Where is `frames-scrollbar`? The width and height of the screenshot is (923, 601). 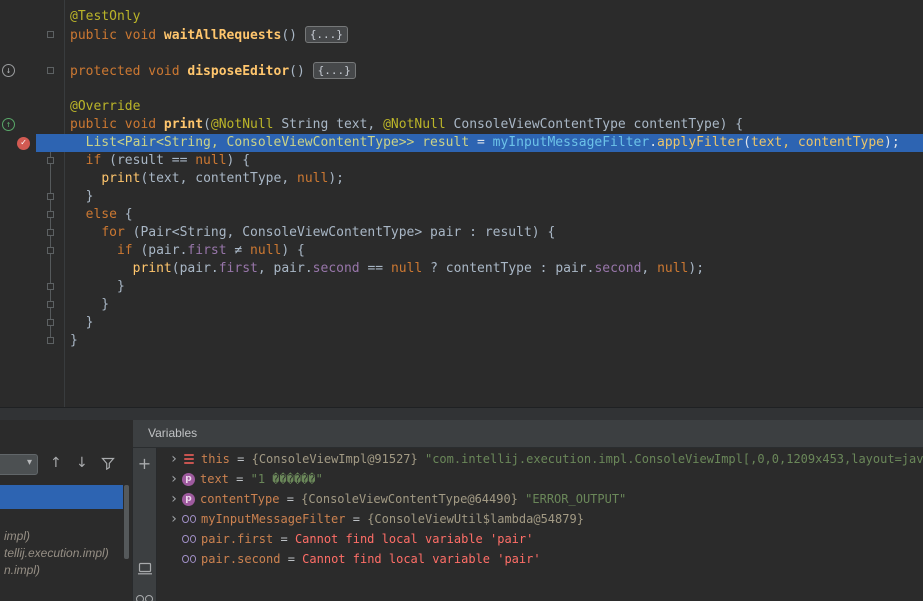
frames-scrollbar is located at coordinates (126, 522).